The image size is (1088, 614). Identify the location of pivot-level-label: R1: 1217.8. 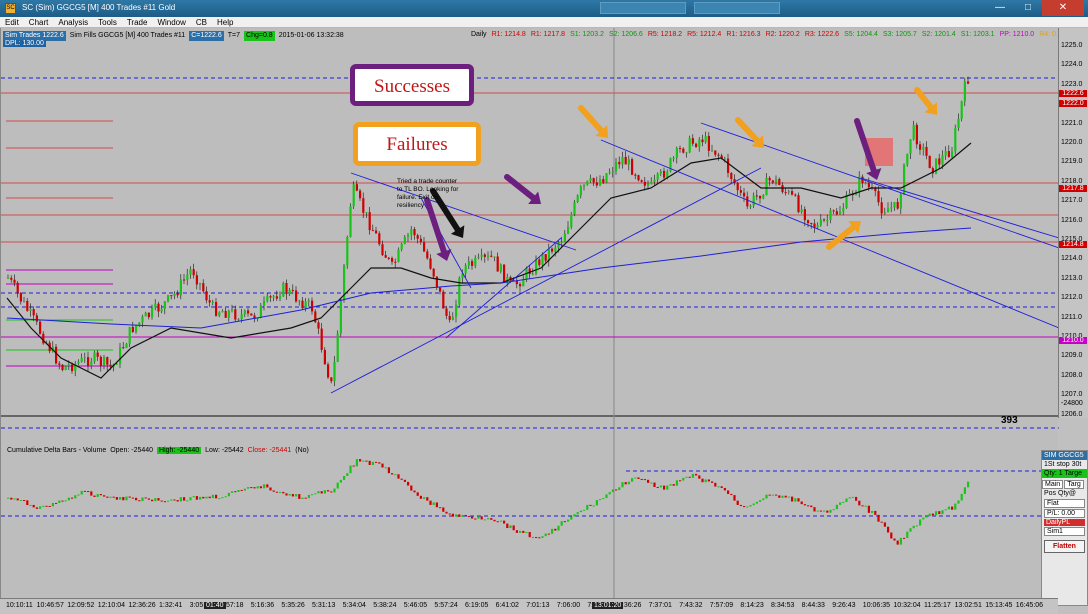
(548, 34).